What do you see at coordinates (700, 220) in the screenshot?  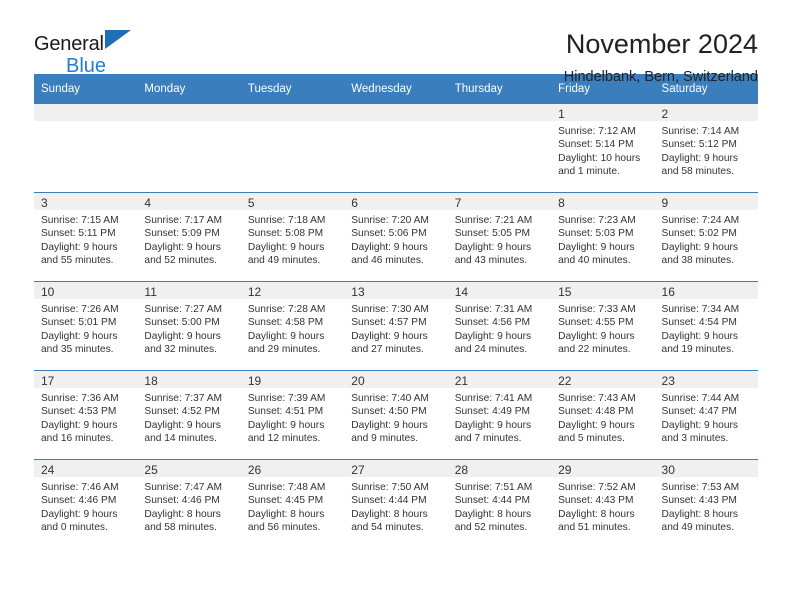 I see `sunrise-text: Sunrise: 7:24 AM` at bounding box center [700, 220].